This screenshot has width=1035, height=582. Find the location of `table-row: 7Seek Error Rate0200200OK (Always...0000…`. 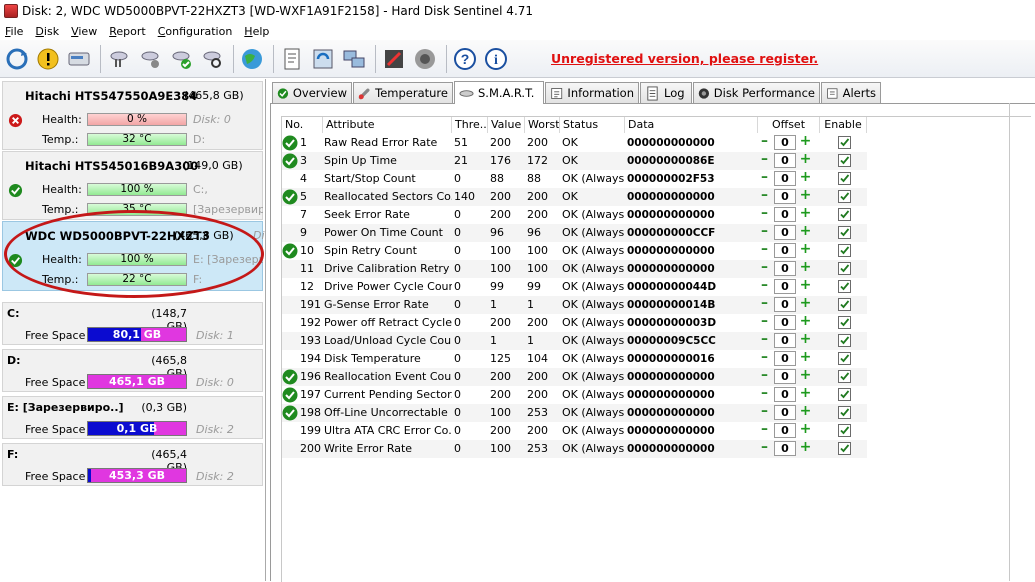

table-row: 7Seek Error Rate0200200OK (Always...0000… is located at coordinates (574, 215).